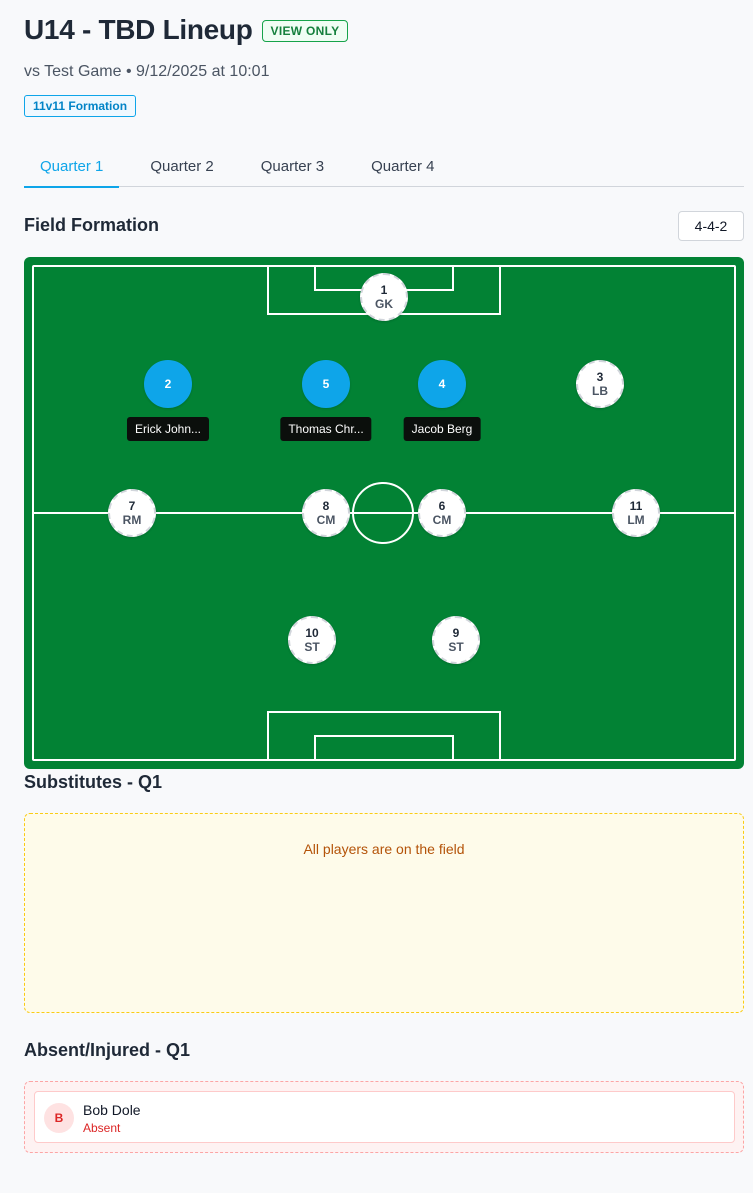  What do you see at coordinates (711, 226) in the screenshot?
I see `formation-select: 4-4-2` at bounding box center [711, 226].